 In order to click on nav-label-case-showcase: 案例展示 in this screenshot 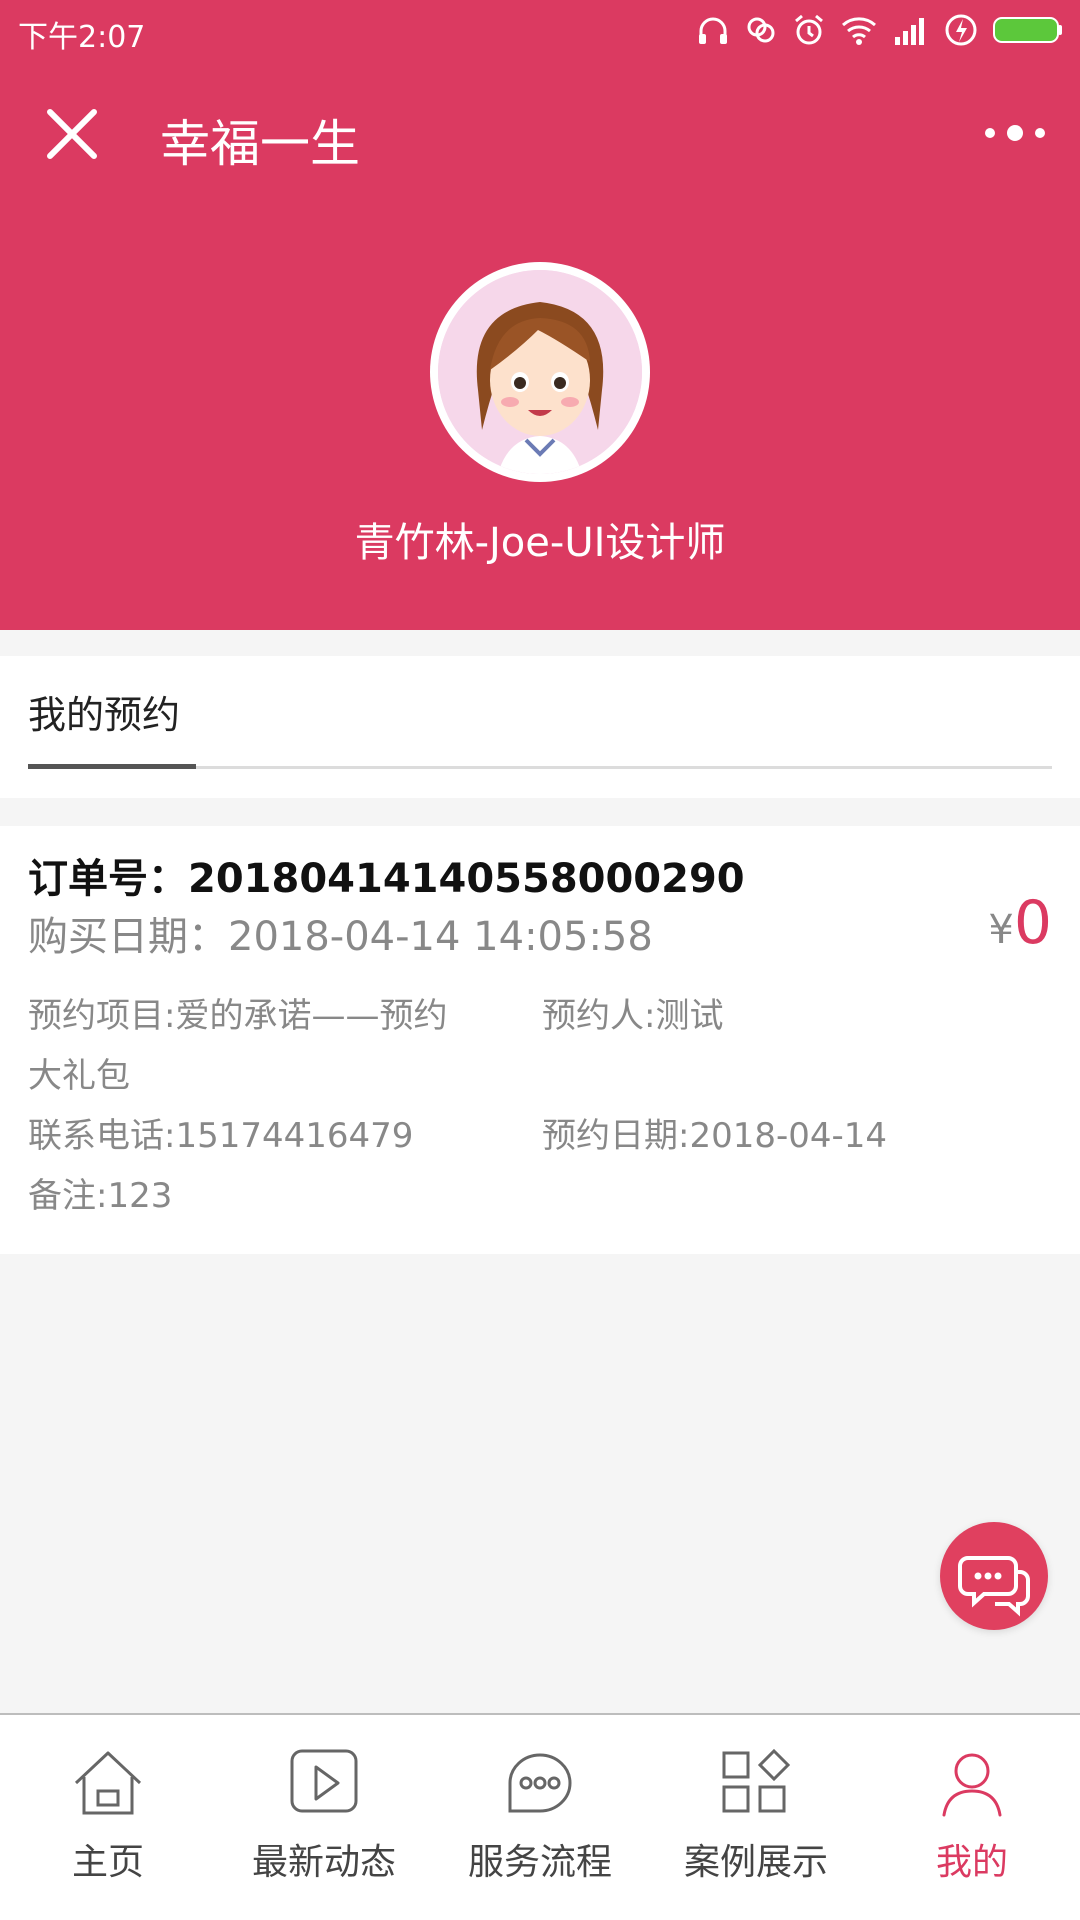, I will do `click(755, 1862)`.